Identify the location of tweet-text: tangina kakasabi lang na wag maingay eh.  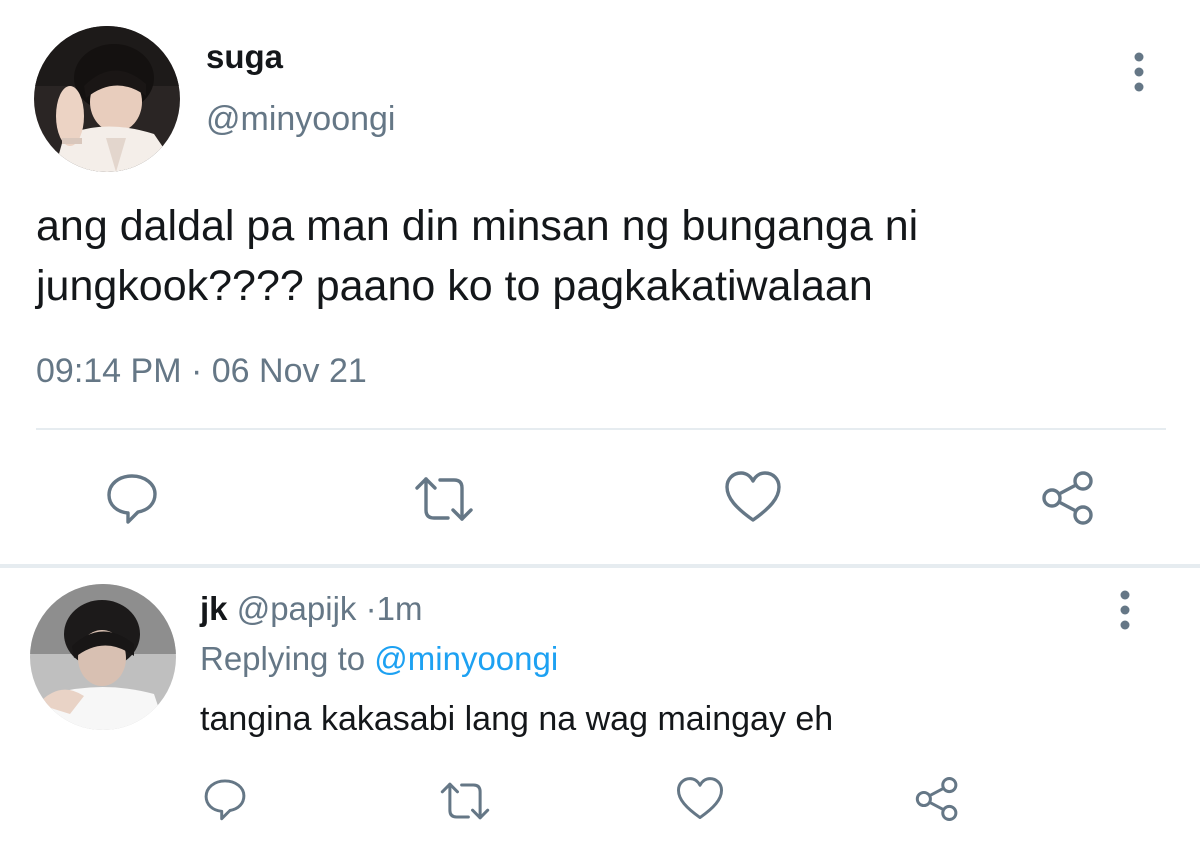
(517, 719).